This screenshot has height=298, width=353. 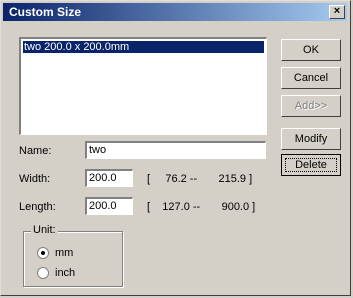 What do you see at coordinates (44, 230) in the screenshot?
I see `unit-group-label: Unit:` at bounding box center [44, 230].